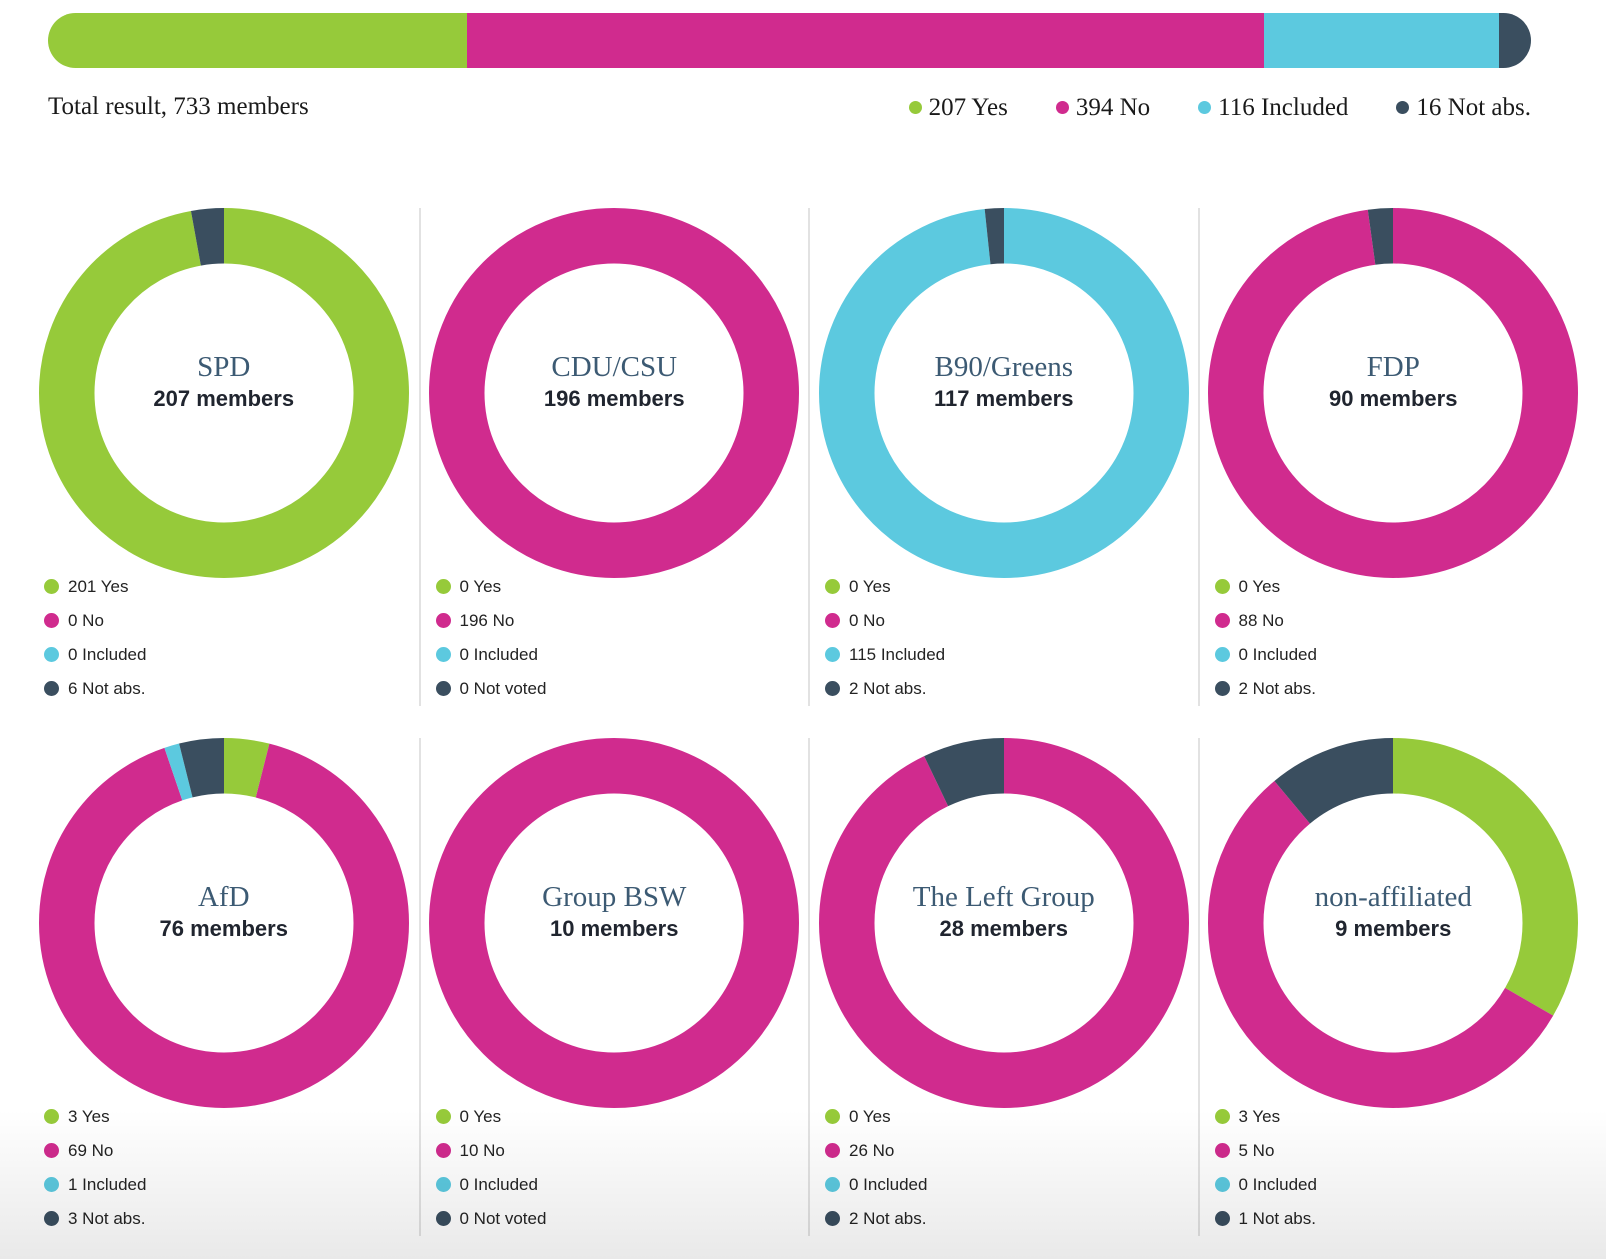 The width and height of the screenshot is (1606, 1259). I want to click on legend-item-no: 10 No, so click(622, 1151).